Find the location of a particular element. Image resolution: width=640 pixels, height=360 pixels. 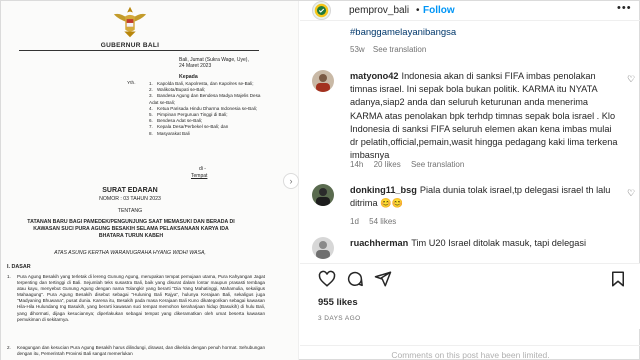

document-di: di - is located at coordinates (202, 169).